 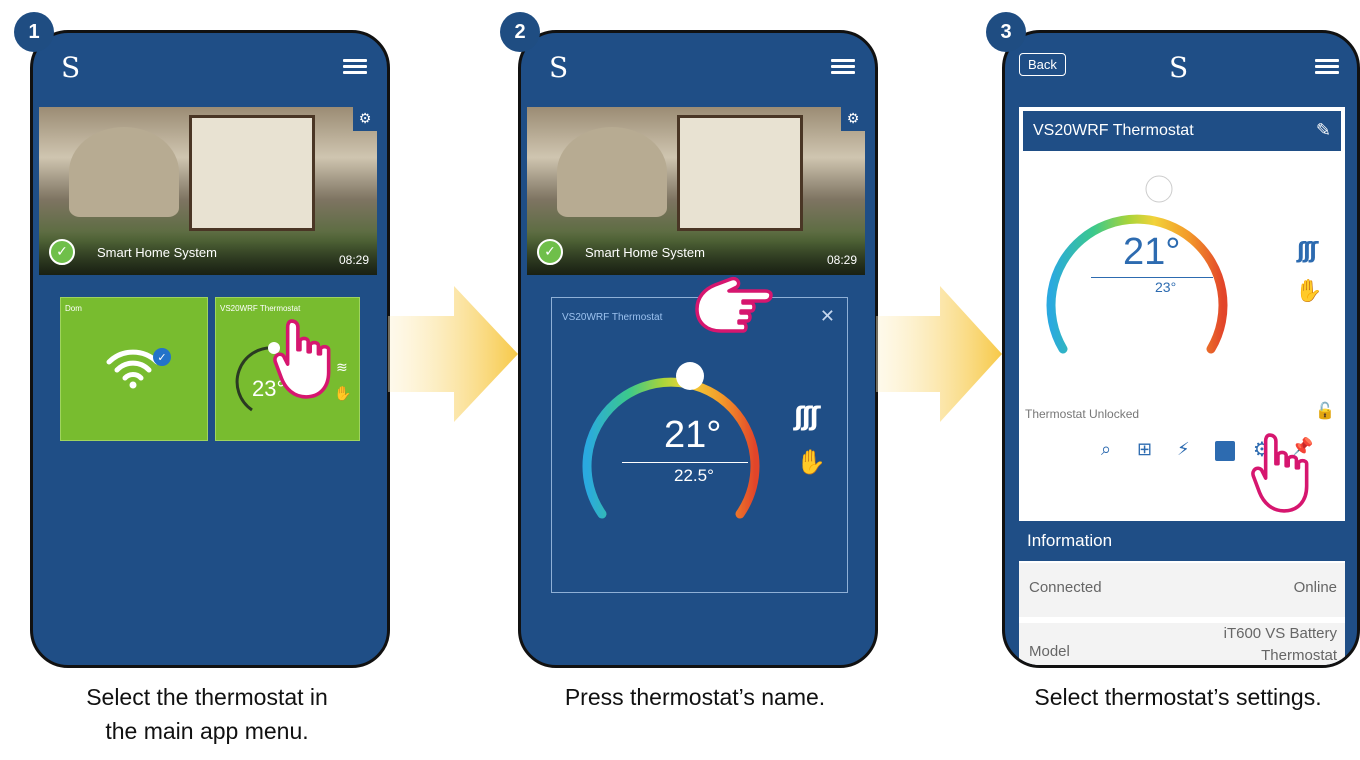 I want to click on step-3-badge: 3, so click(x=1006, y=32).